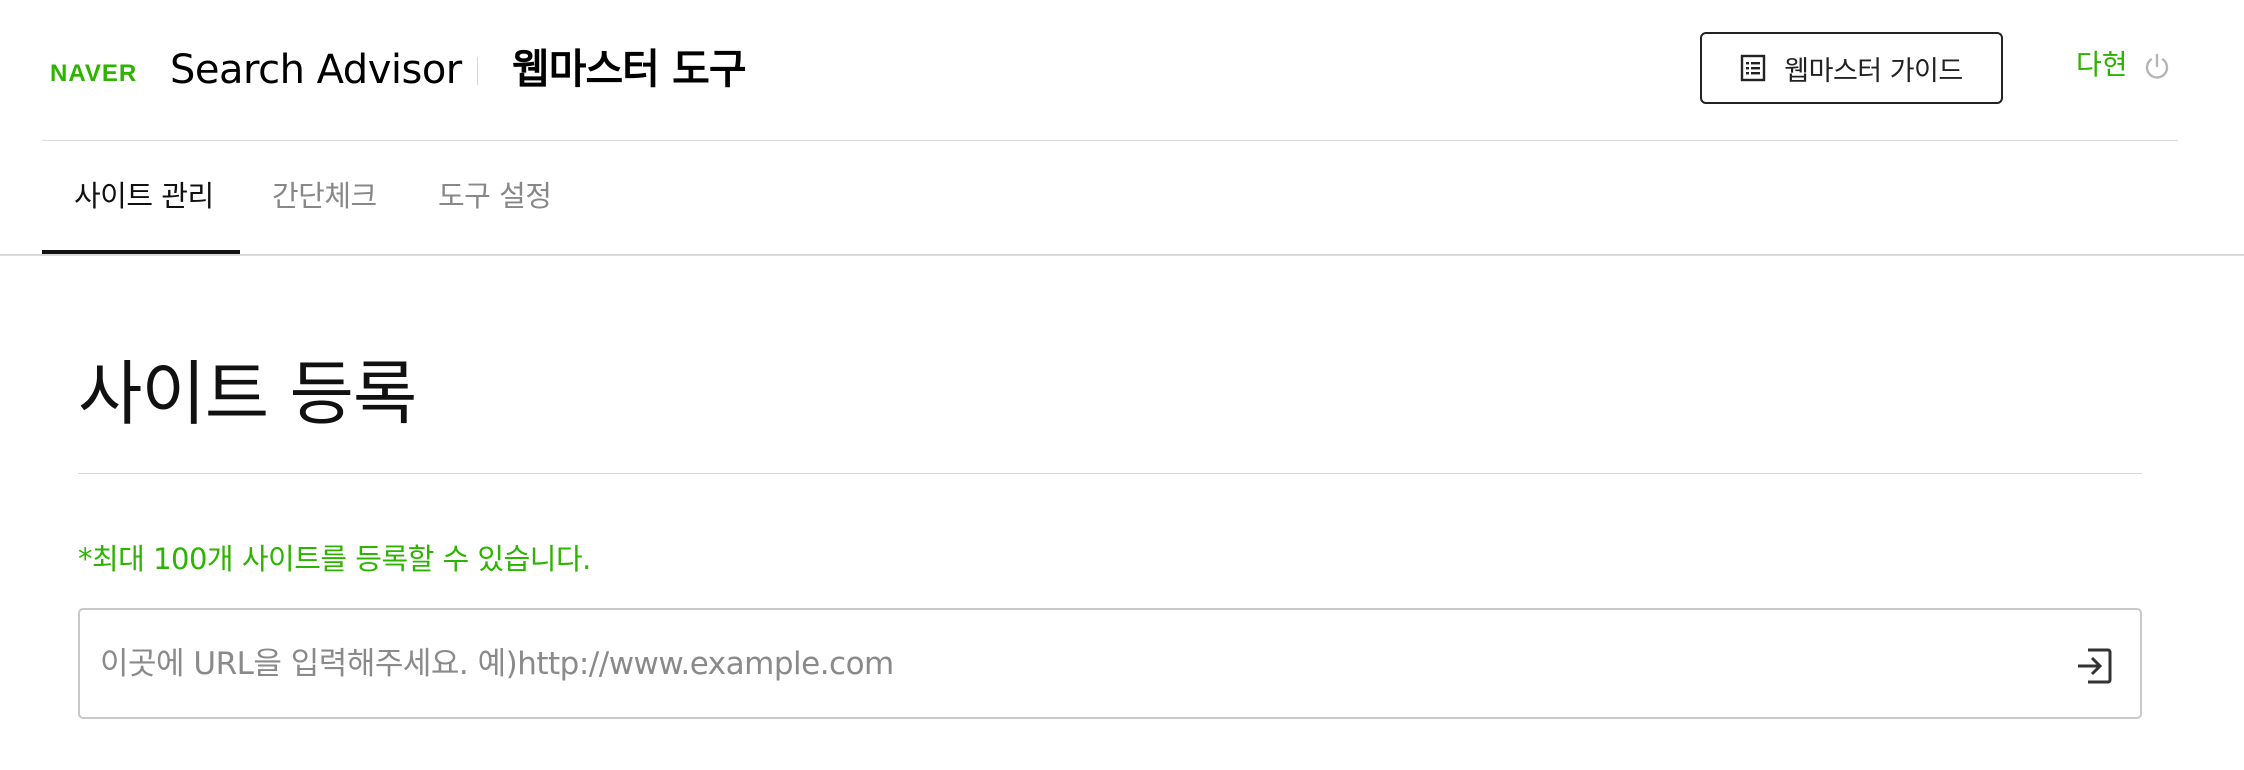  What do you see at coordinates (2102, 65) in the screenshot?
I see `user-name-link: 다현` at bounding box center [2102, 65].